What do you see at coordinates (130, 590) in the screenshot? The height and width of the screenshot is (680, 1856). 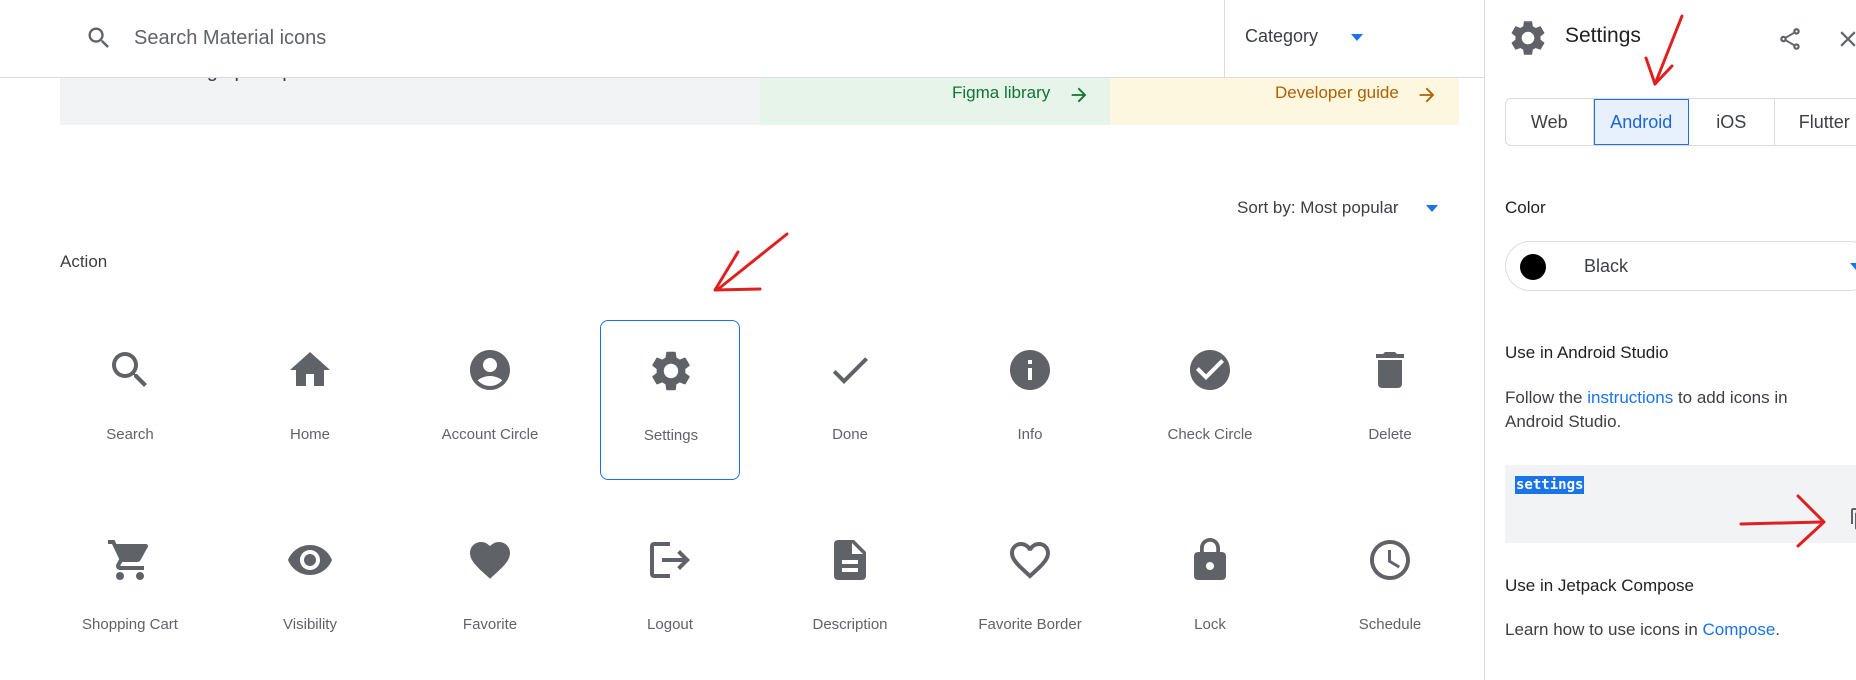 I see `icon-tile-shopping-cart: Shopping Cart` at bounding box center [130, 590].